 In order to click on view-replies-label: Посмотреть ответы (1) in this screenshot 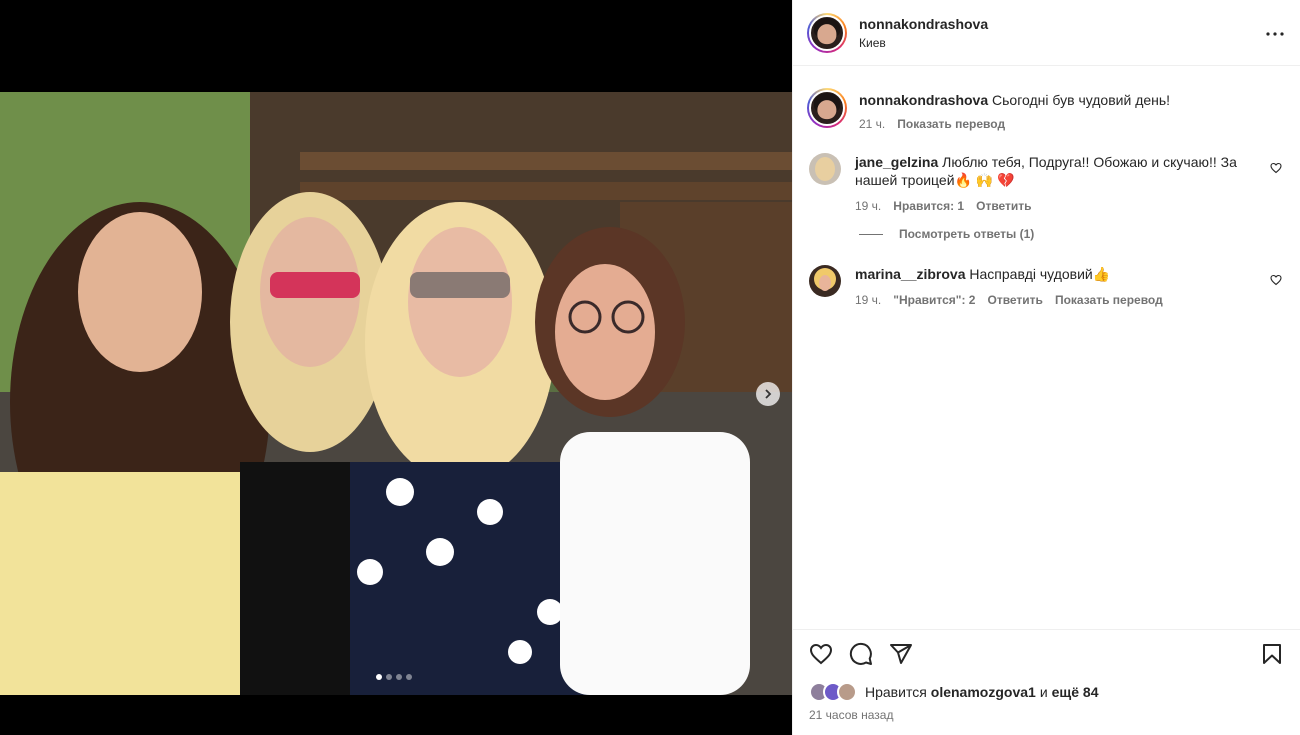, I will do `click(967, 234)`.